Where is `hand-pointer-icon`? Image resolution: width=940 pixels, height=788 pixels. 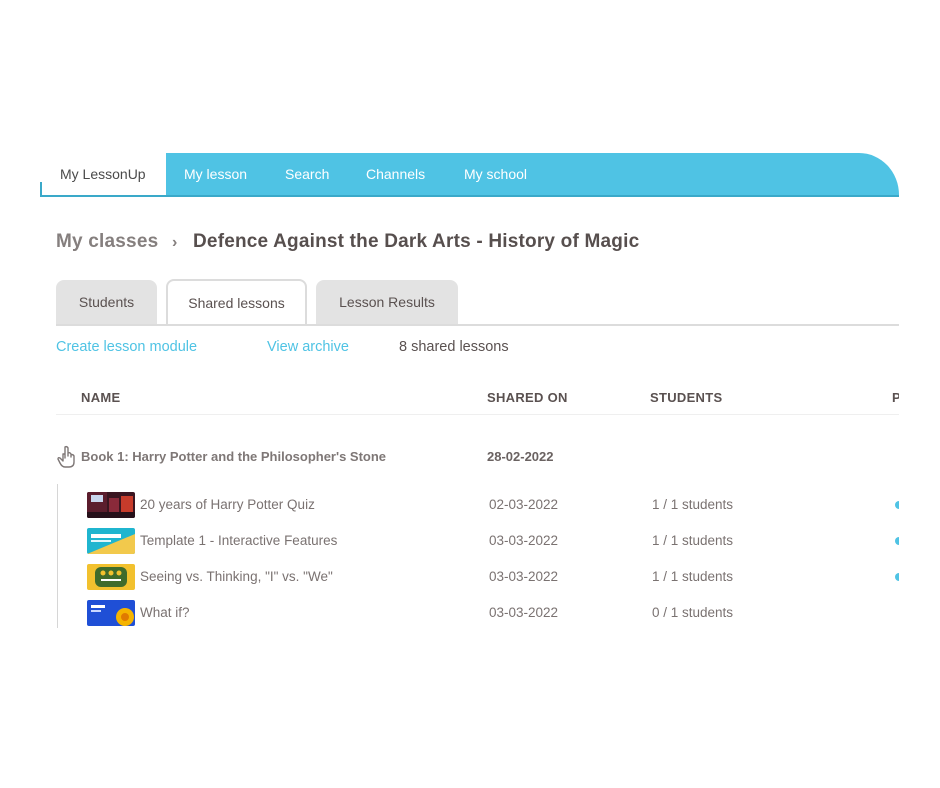
hand-pointer-icon is located at coordinates (66, 456).